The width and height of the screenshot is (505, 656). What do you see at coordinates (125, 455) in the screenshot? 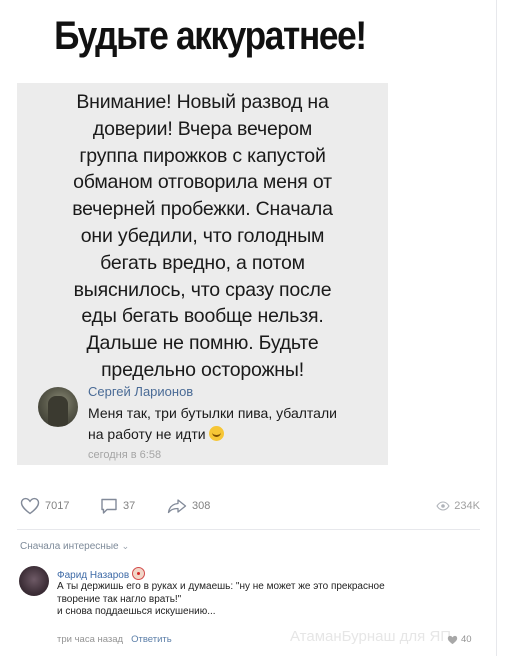
I see `comment-time: сегодня в 6:58` at bounding box center [125, 455].